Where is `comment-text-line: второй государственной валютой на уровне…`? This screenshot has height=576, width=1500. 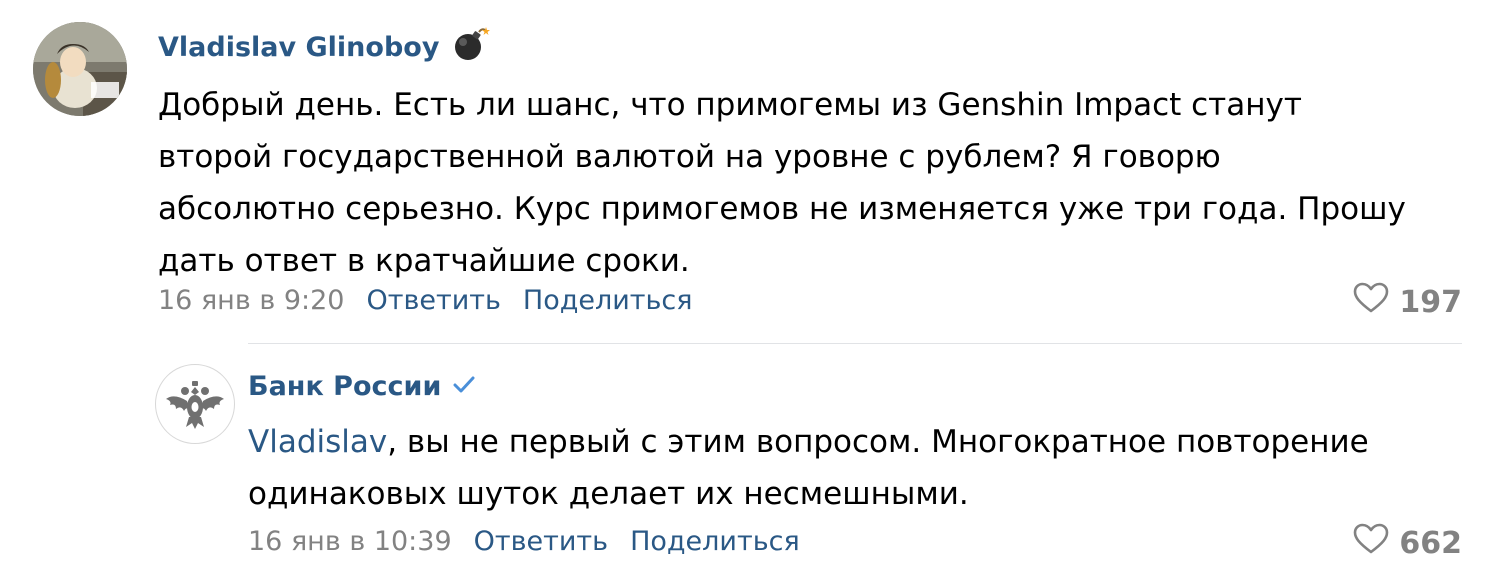 comment-text-line: второй государственной валютой на уровне… is located at coordinates (689, 157).